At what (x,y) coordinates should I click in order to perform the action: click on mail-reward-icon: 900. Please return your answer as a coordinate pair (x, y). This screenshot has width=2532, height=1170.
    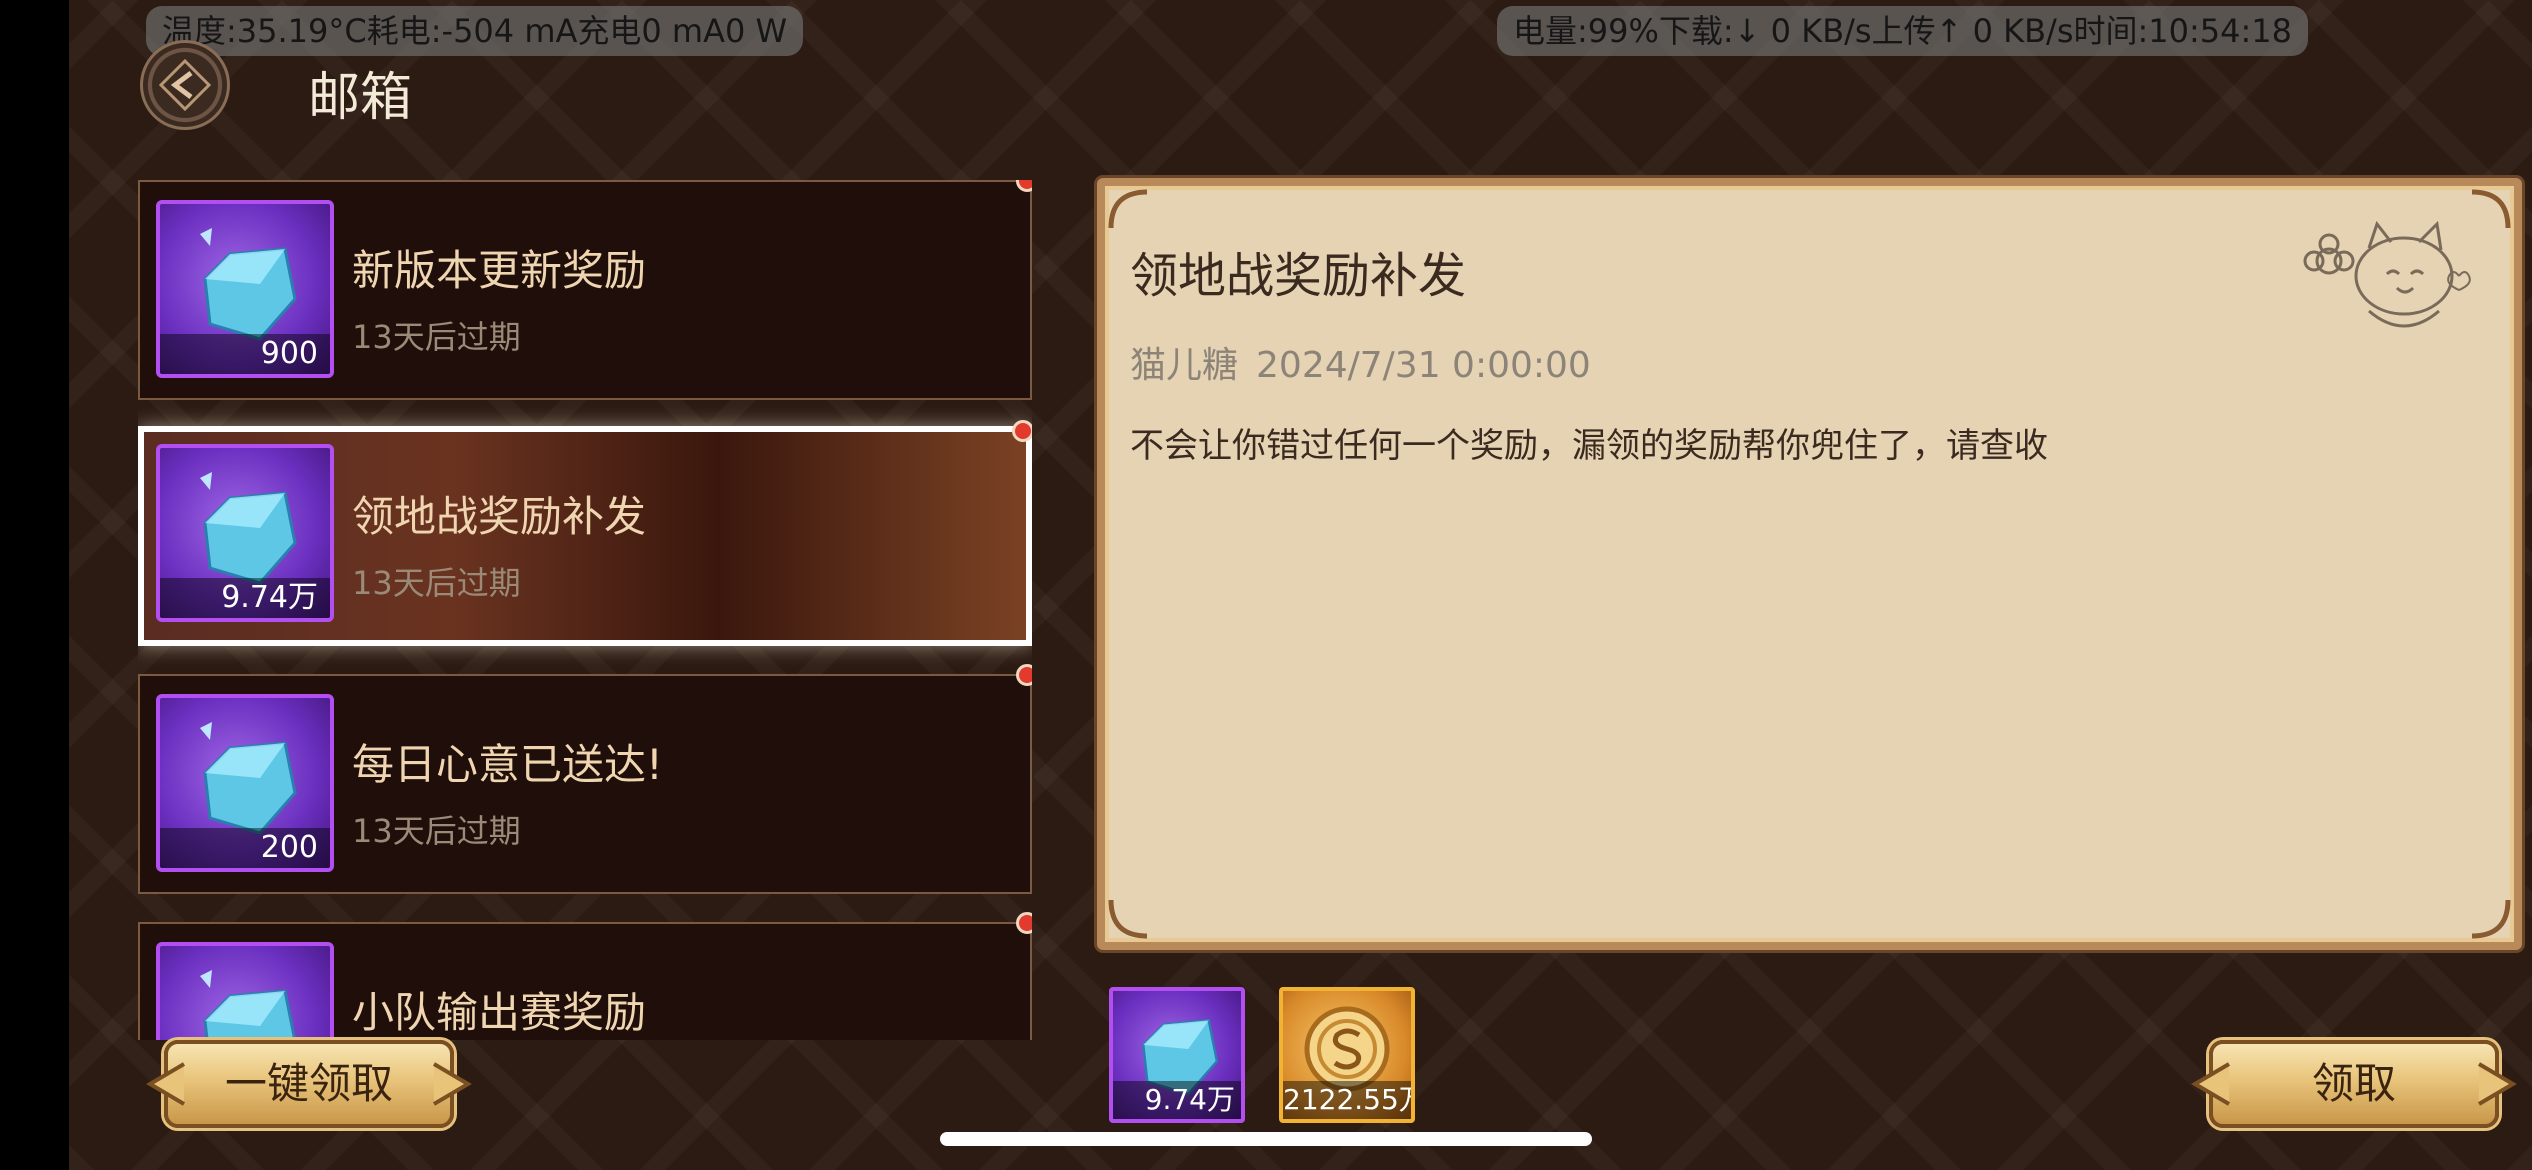
    Looking at the image, I should click on (245, 289).